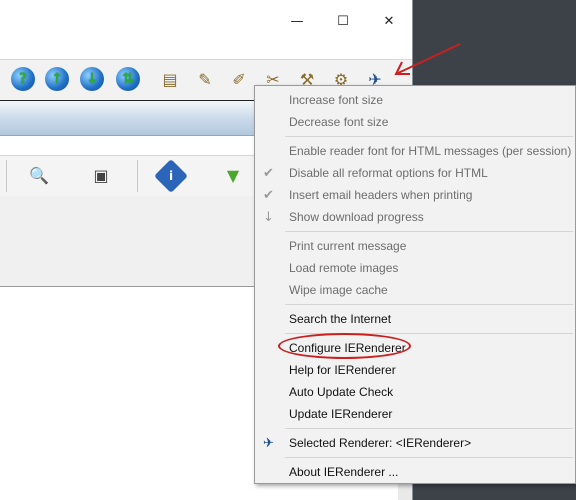 The image size is (576, 500). What do you see at coordinates (340, 319) in the screenshot?
I see `menu-item-label: Search the Internet` at bounding box center [340, 319].